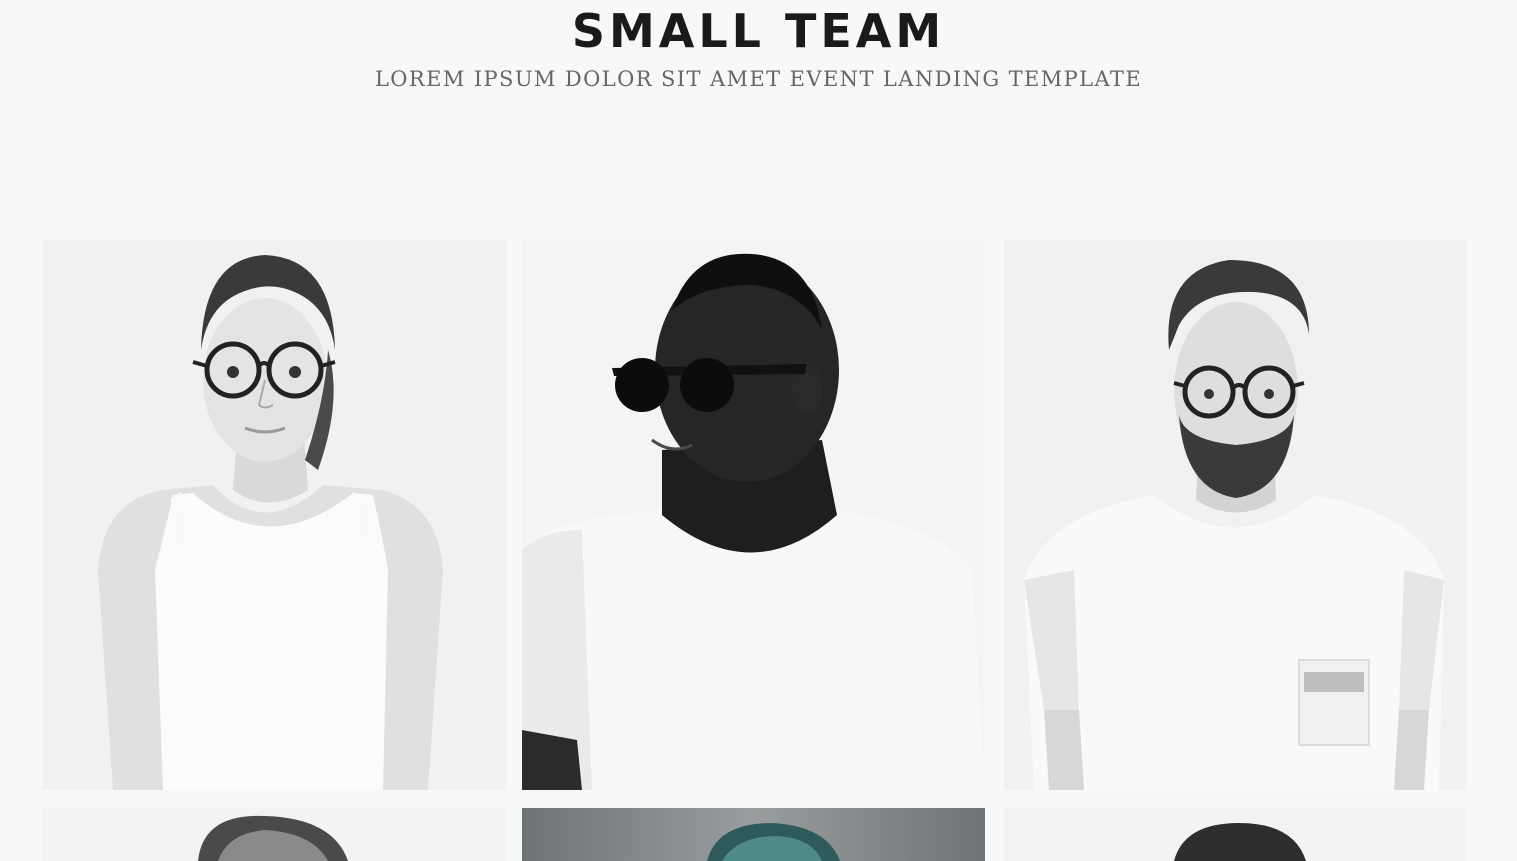  I want to click on team-member-card-6: portrait-partial-dark-hair, so click(1235, 834).